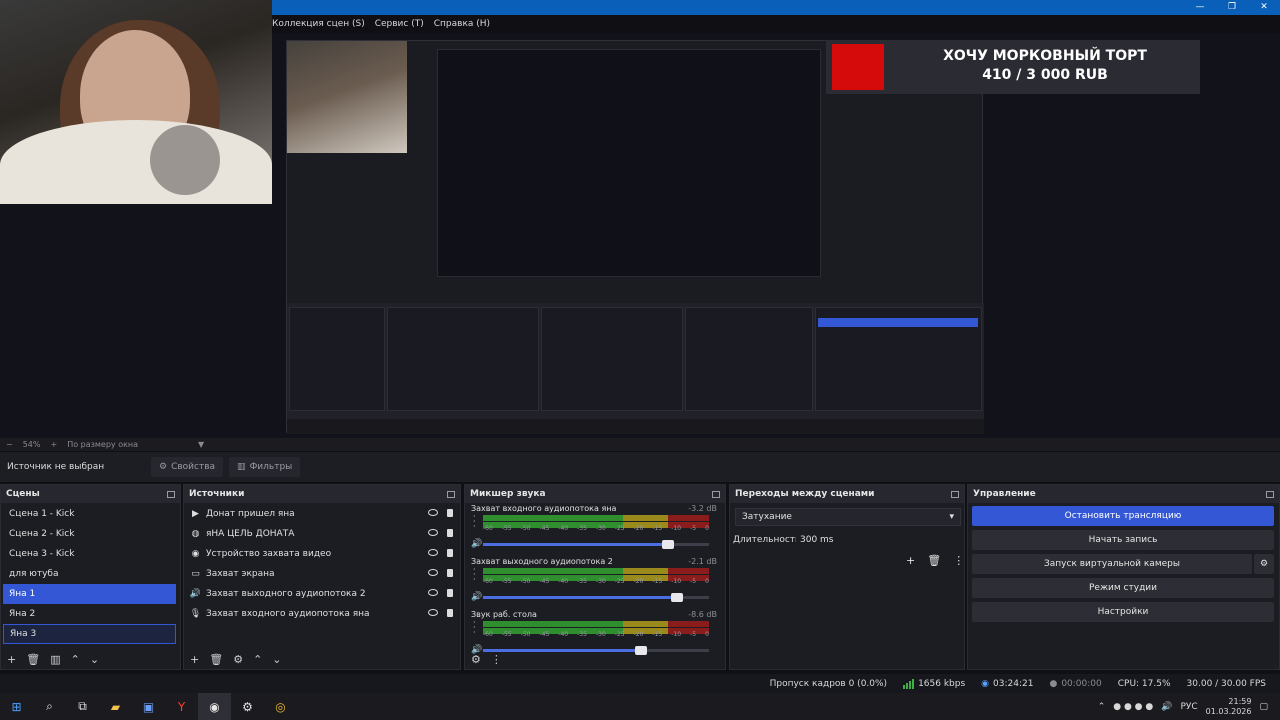  I want to click on task-view-icon: ⧉, so click(82, 706).